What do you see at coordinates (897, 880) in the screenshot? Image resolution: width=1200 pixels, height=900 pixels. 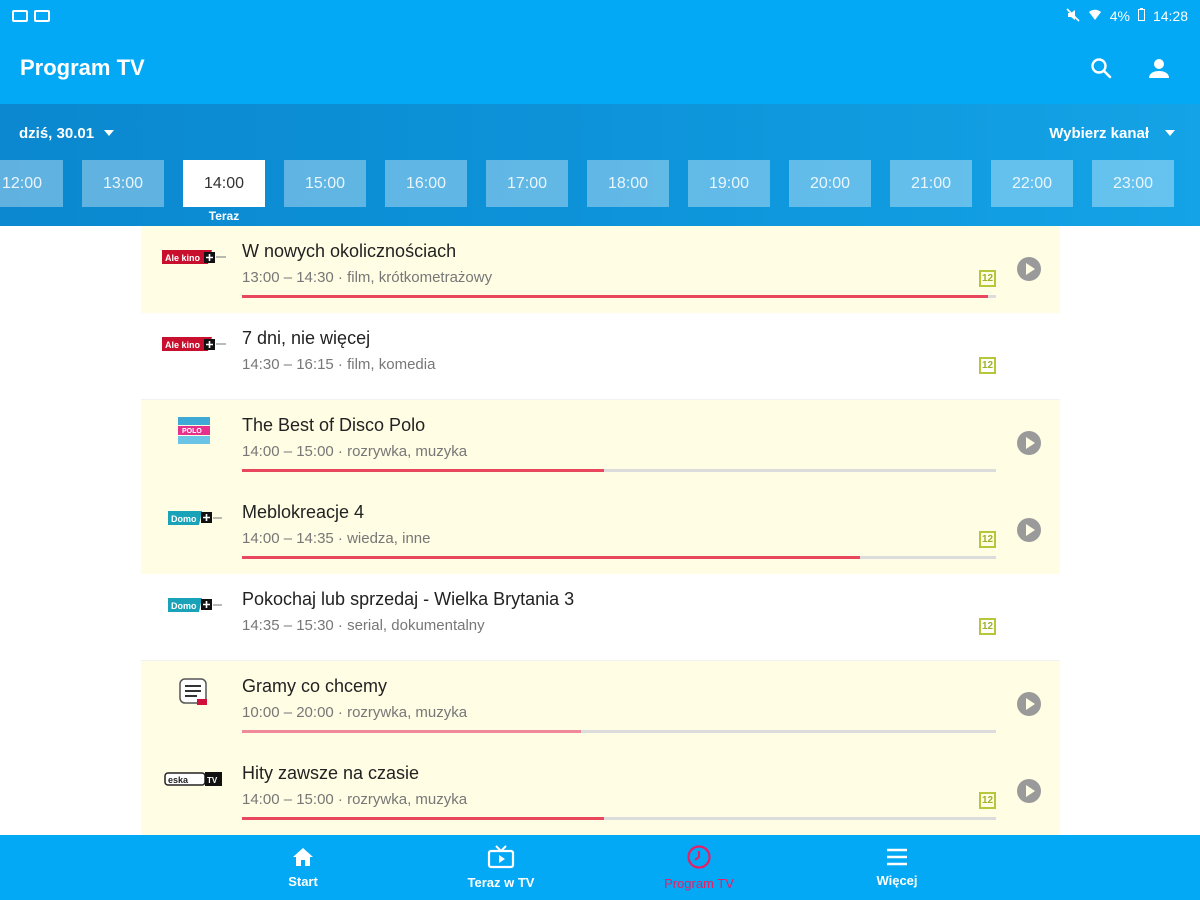 I see `nav-label: Więcej` at bounding box center [897, 880].